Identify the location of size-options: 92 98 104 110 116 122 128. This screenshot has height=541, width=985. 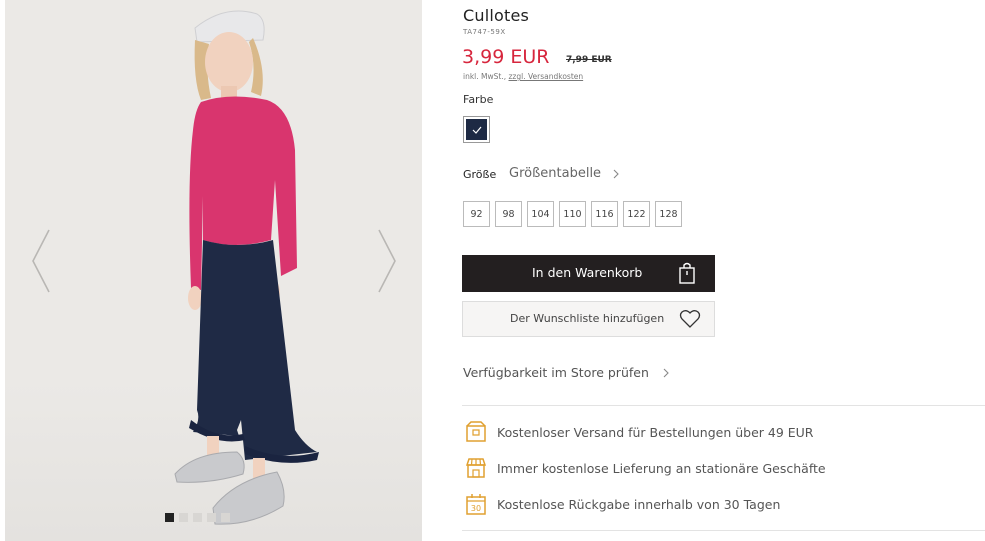
(572, 214).